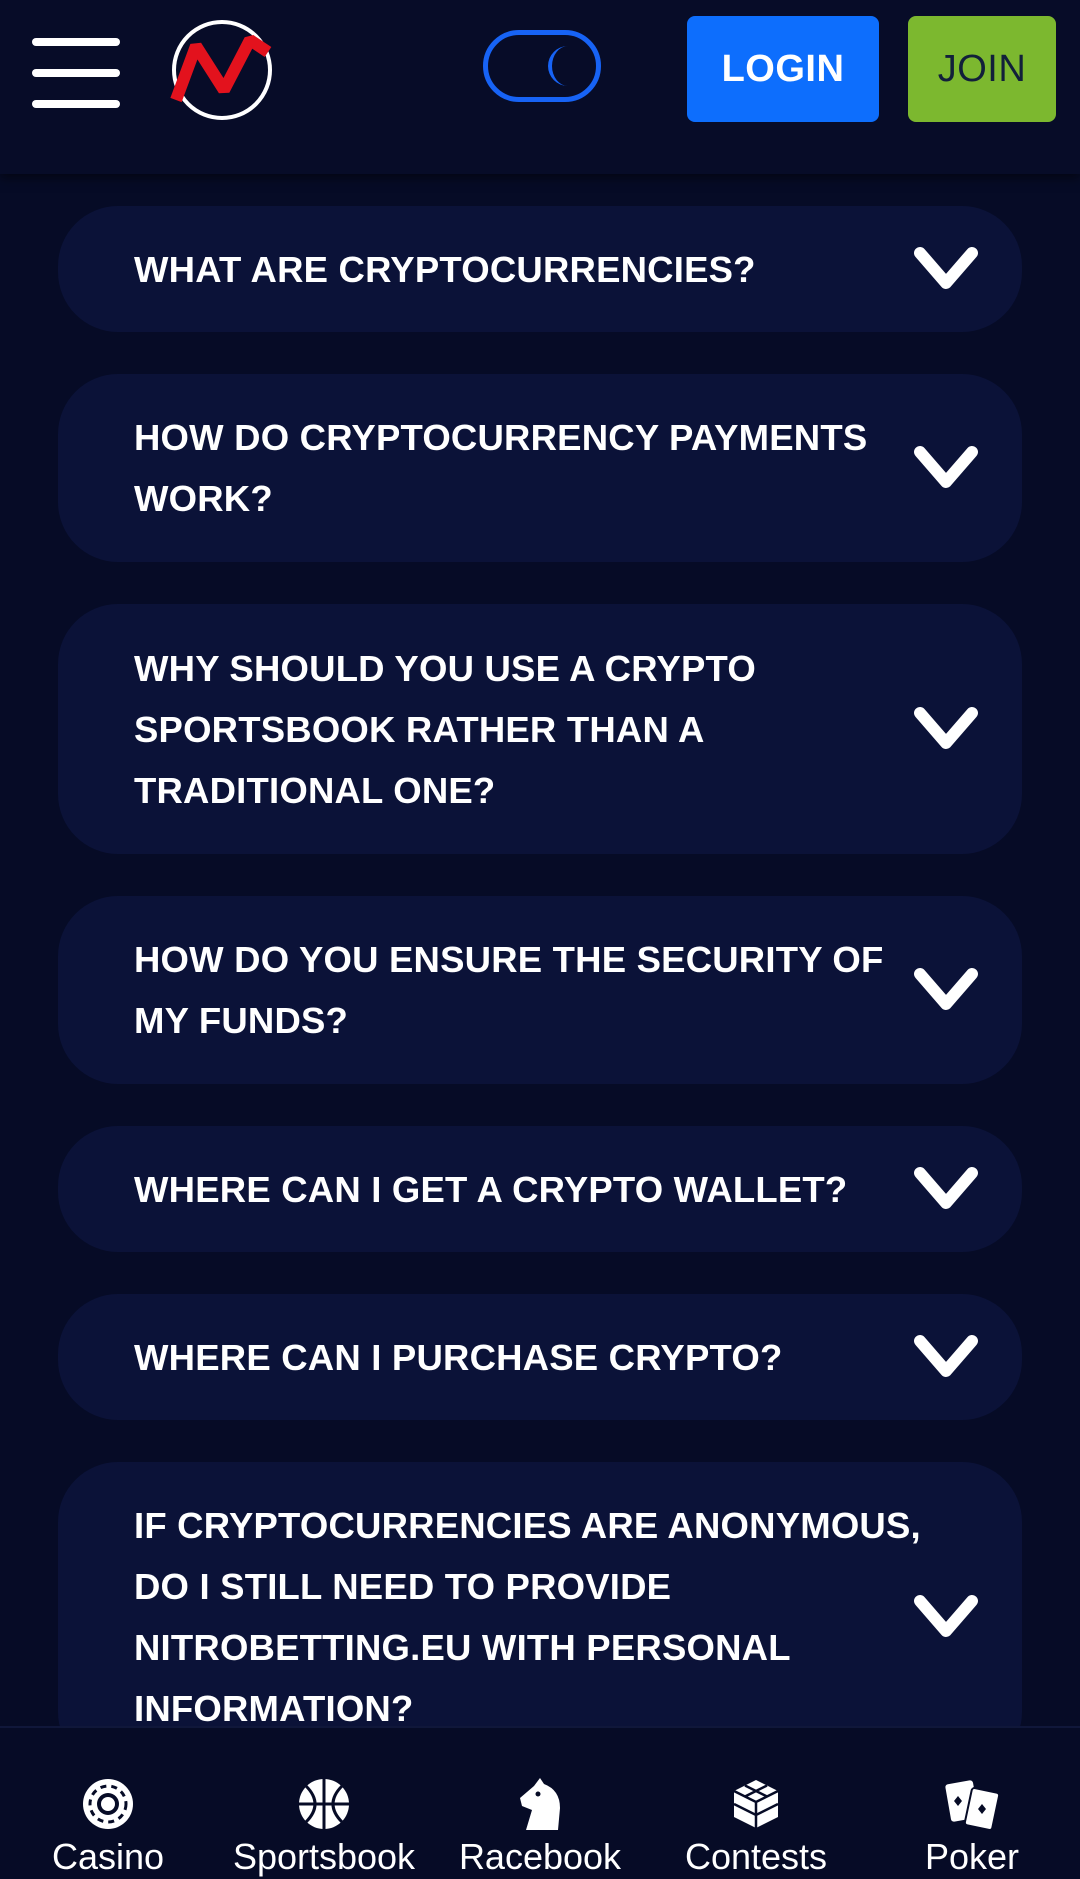  What do you see at coordinates (108, 1856) in the screenshot?
I see `nav-label: Casino` at bounding box center [108, 1856].